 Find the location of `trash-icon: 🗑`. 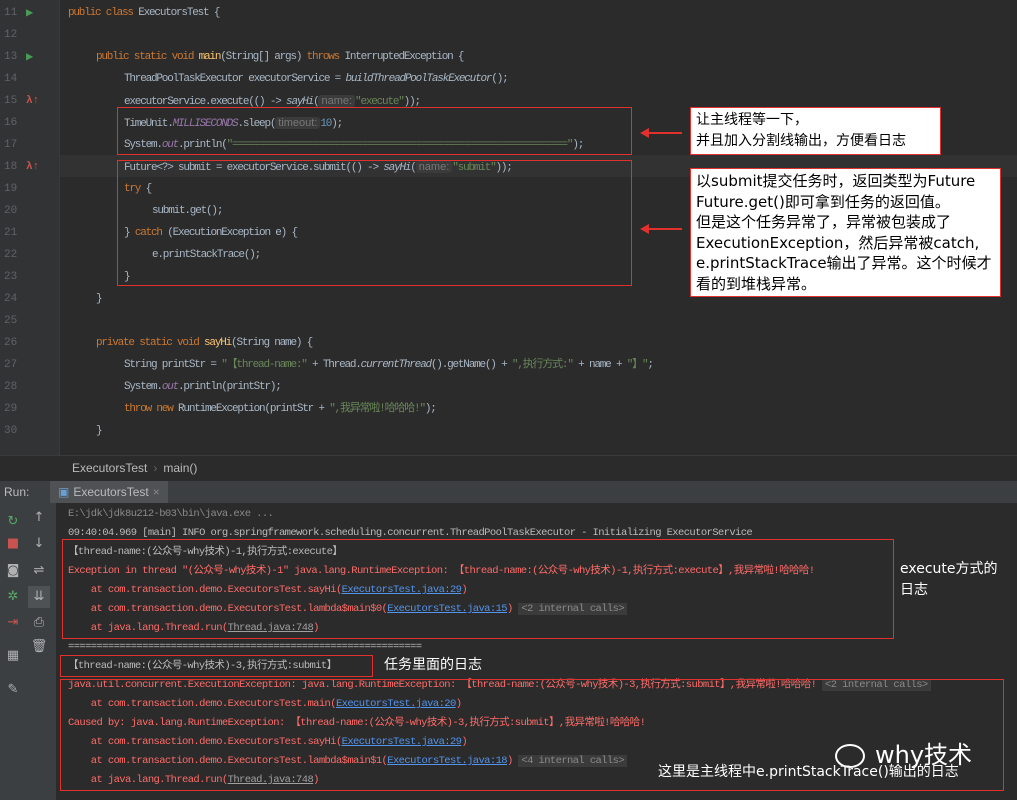

trash-icon: 🗑 is located at coordinates (39, 647).